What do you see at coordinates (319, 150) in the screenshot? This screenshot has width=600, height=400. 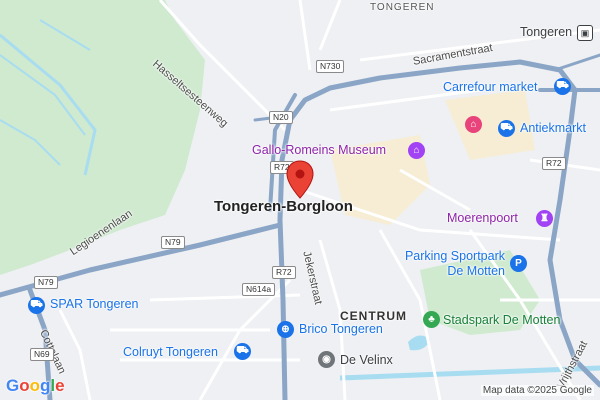 I see `poi-museum-label: Gallo-Romeins Museum` at bounding box center [319, 150].